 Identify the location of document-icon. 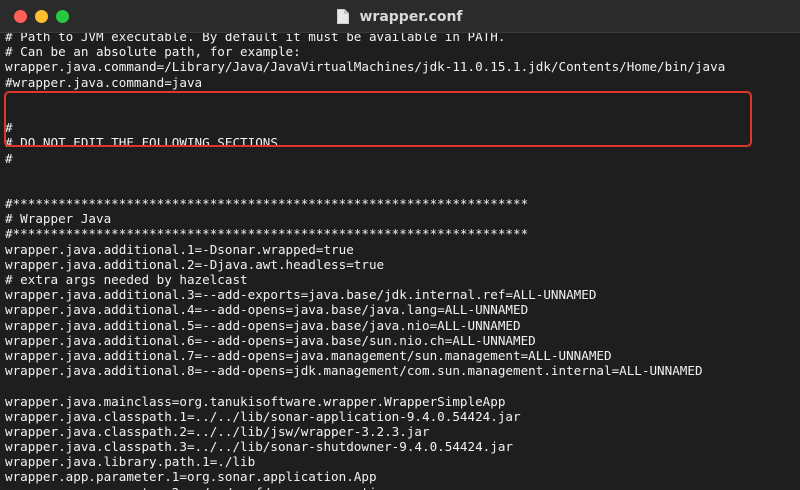
(343, 16).